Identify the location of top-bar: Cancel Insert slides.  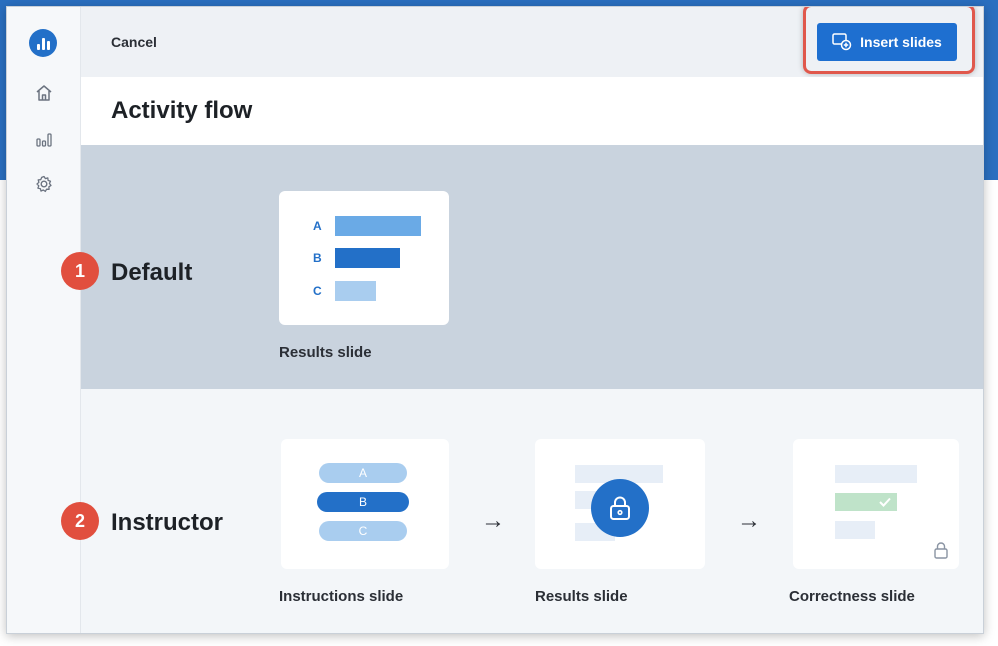
(532, 42).